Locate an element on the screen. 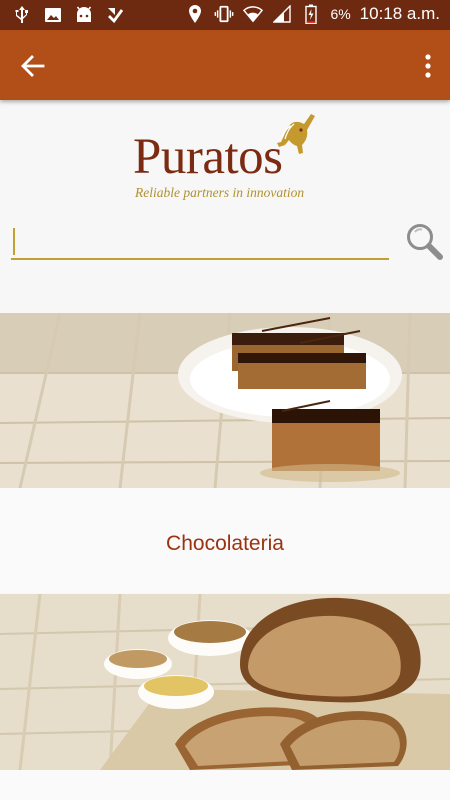 Image resolution: width=450 pixels, height=800 pixels. text-cursor is located at coordinates (14, 241).